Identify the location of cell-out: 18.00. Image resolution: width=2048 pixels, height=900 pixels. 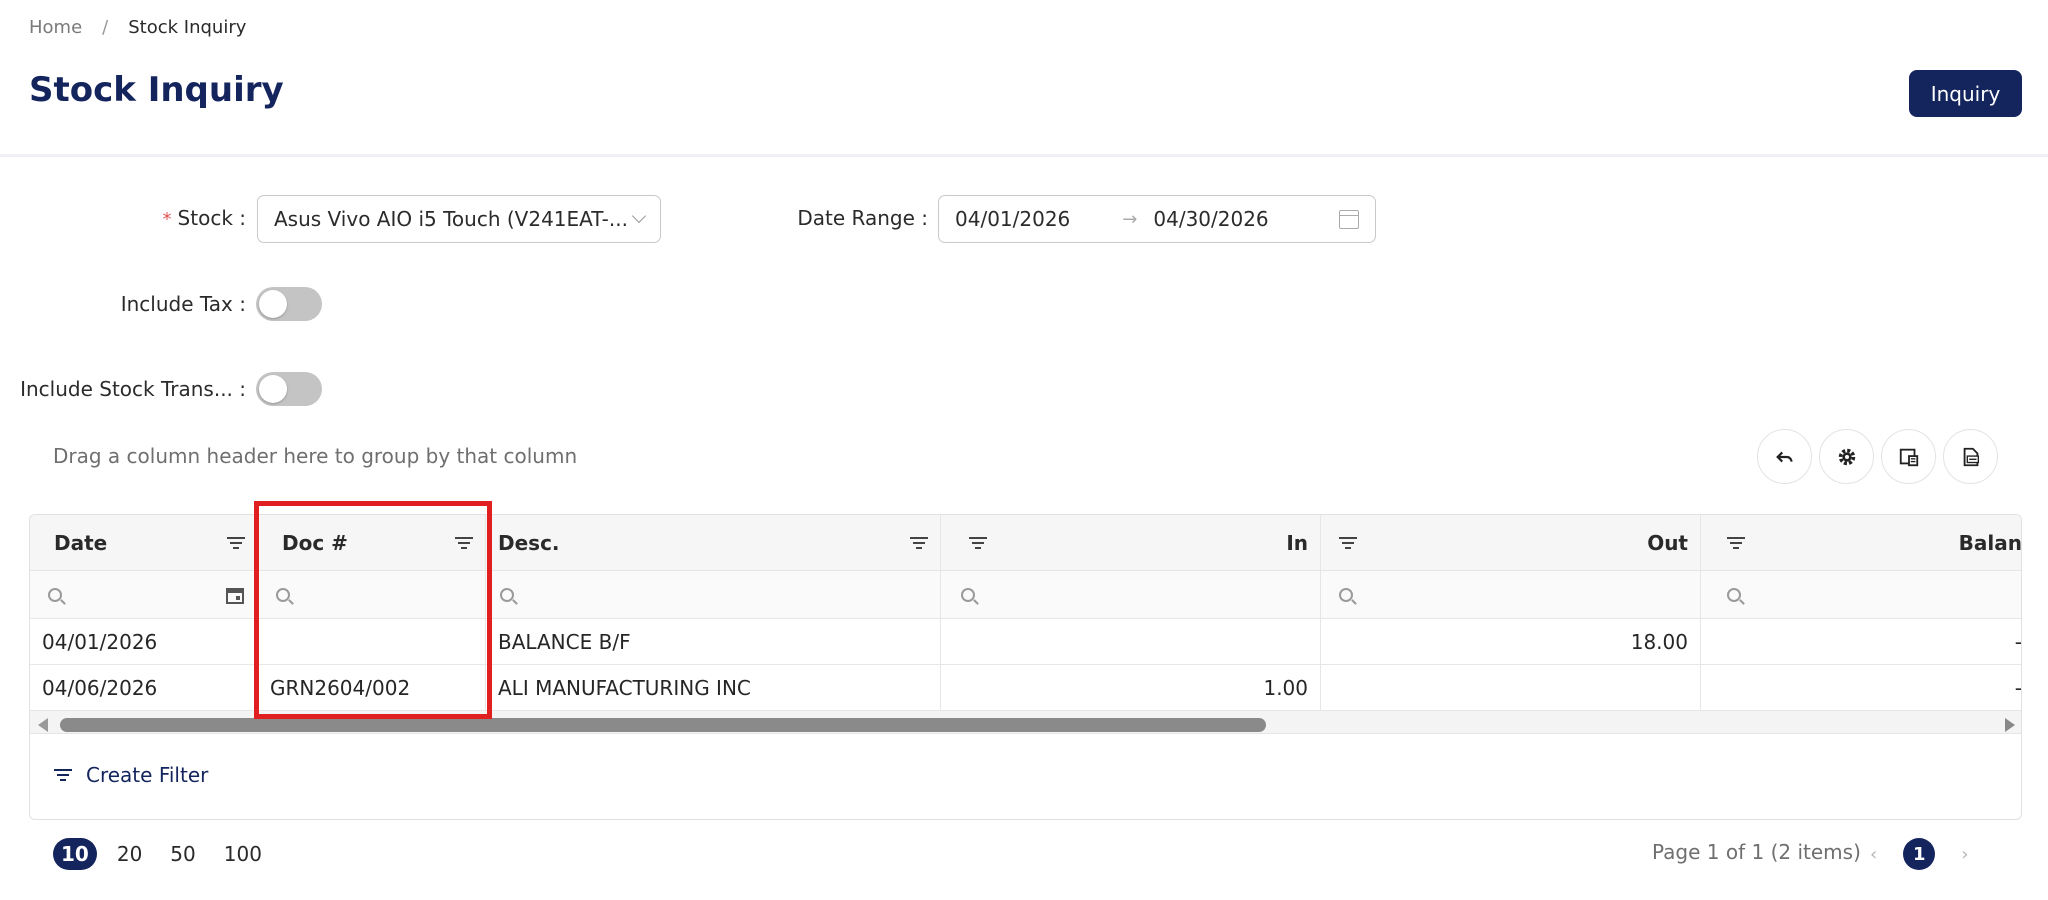
(1511, 642).